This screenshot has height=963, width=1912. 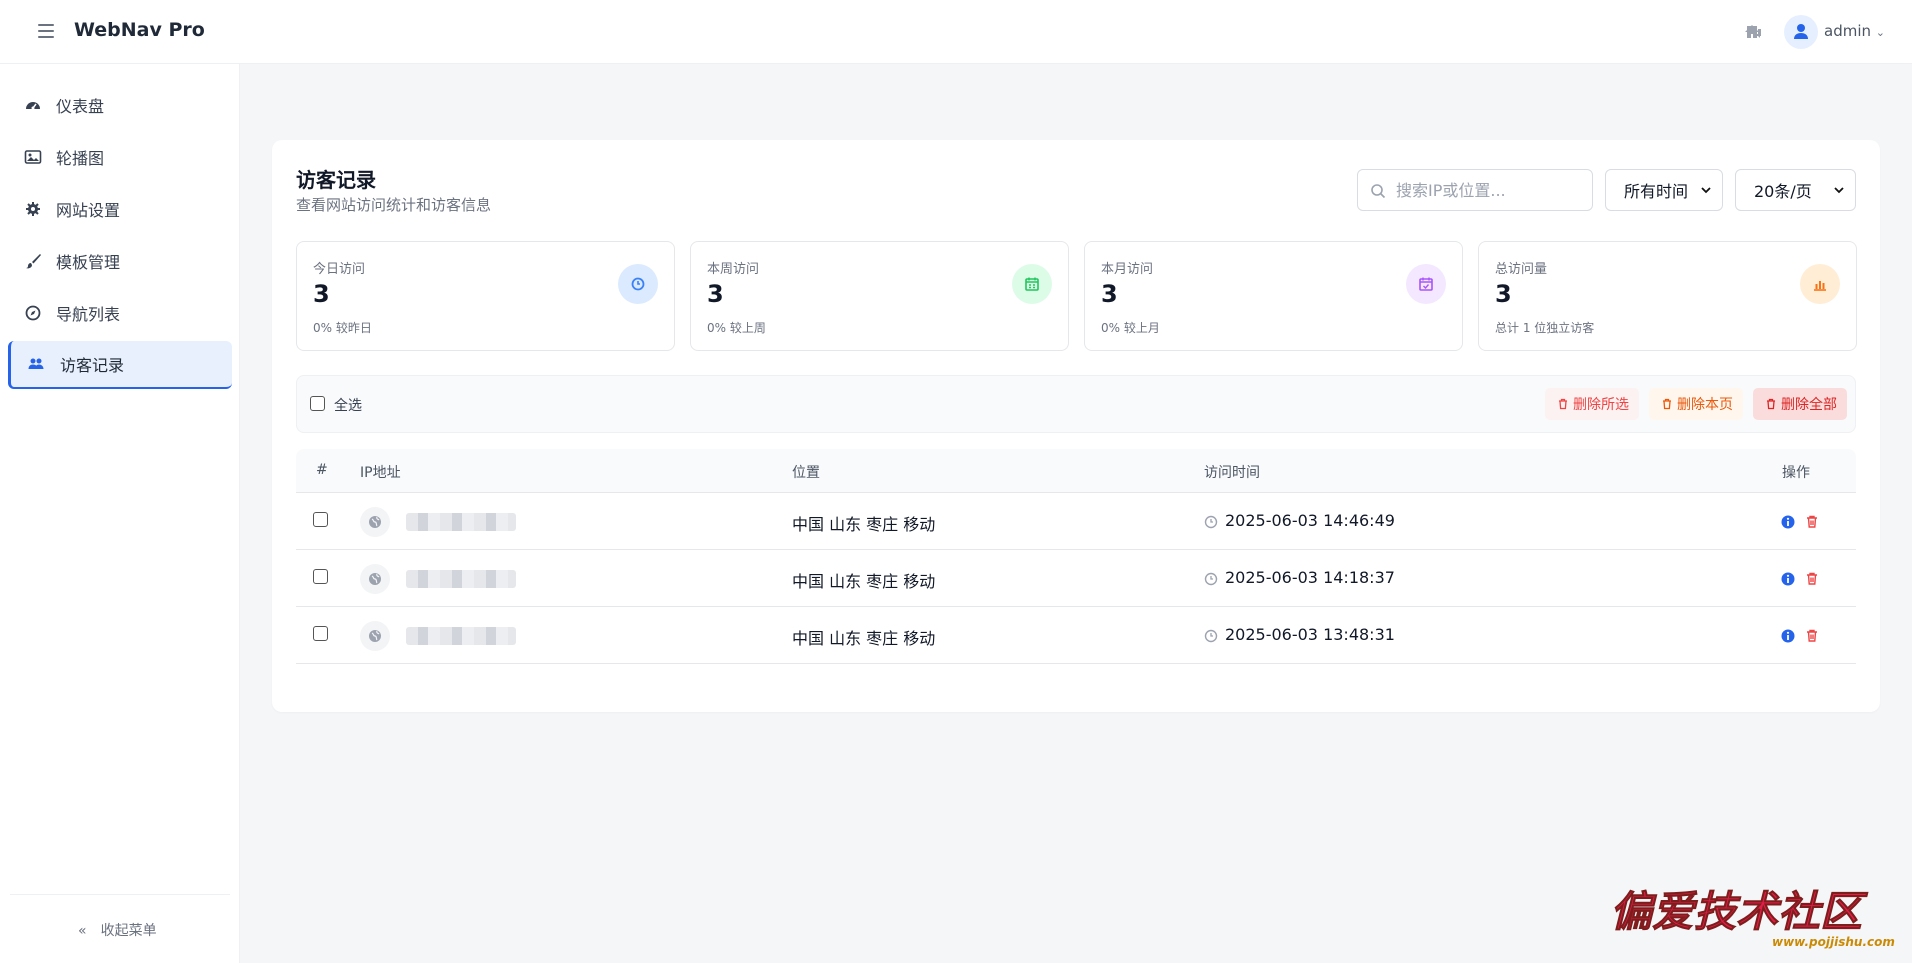 What do you see at coordinates (1820, 284) in the screenshot?
I see `bar-chart-icon` at bounding box center [1820, 284].